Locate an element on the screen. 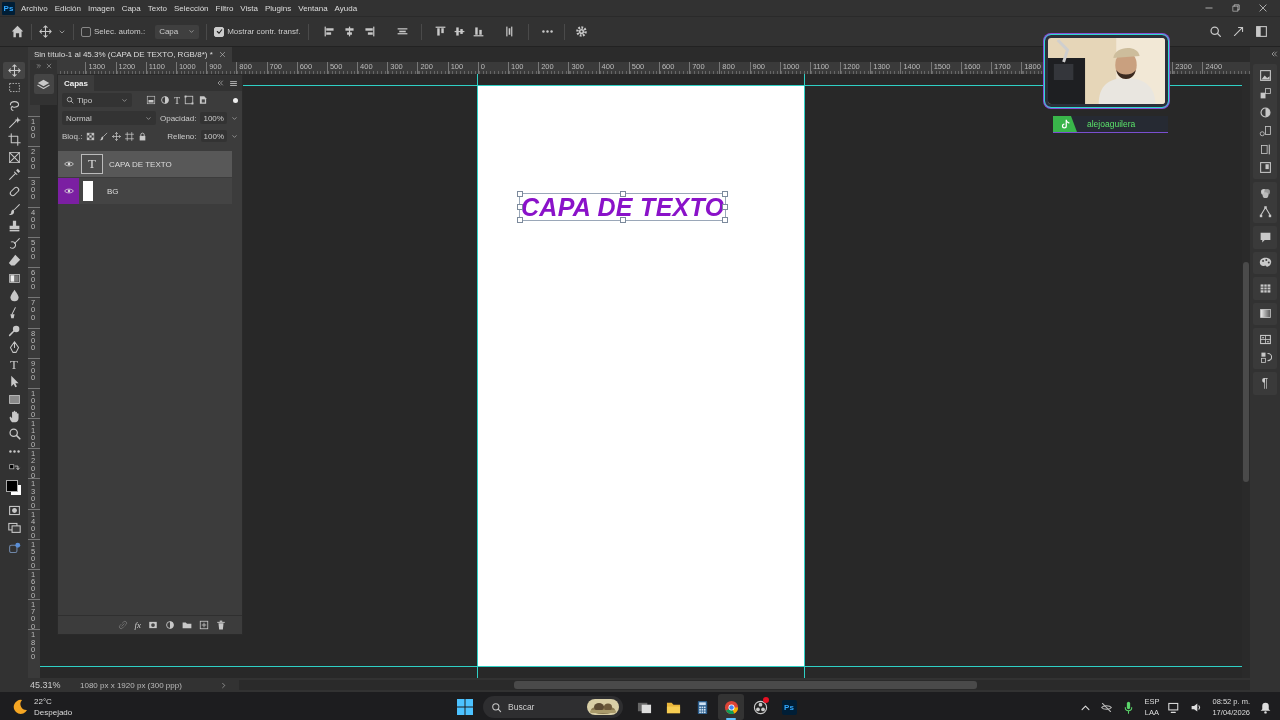 This screenshot has width=1280, height=720. layer-row: T CAPA DE TEXTO is located at coordinates (145, 164).